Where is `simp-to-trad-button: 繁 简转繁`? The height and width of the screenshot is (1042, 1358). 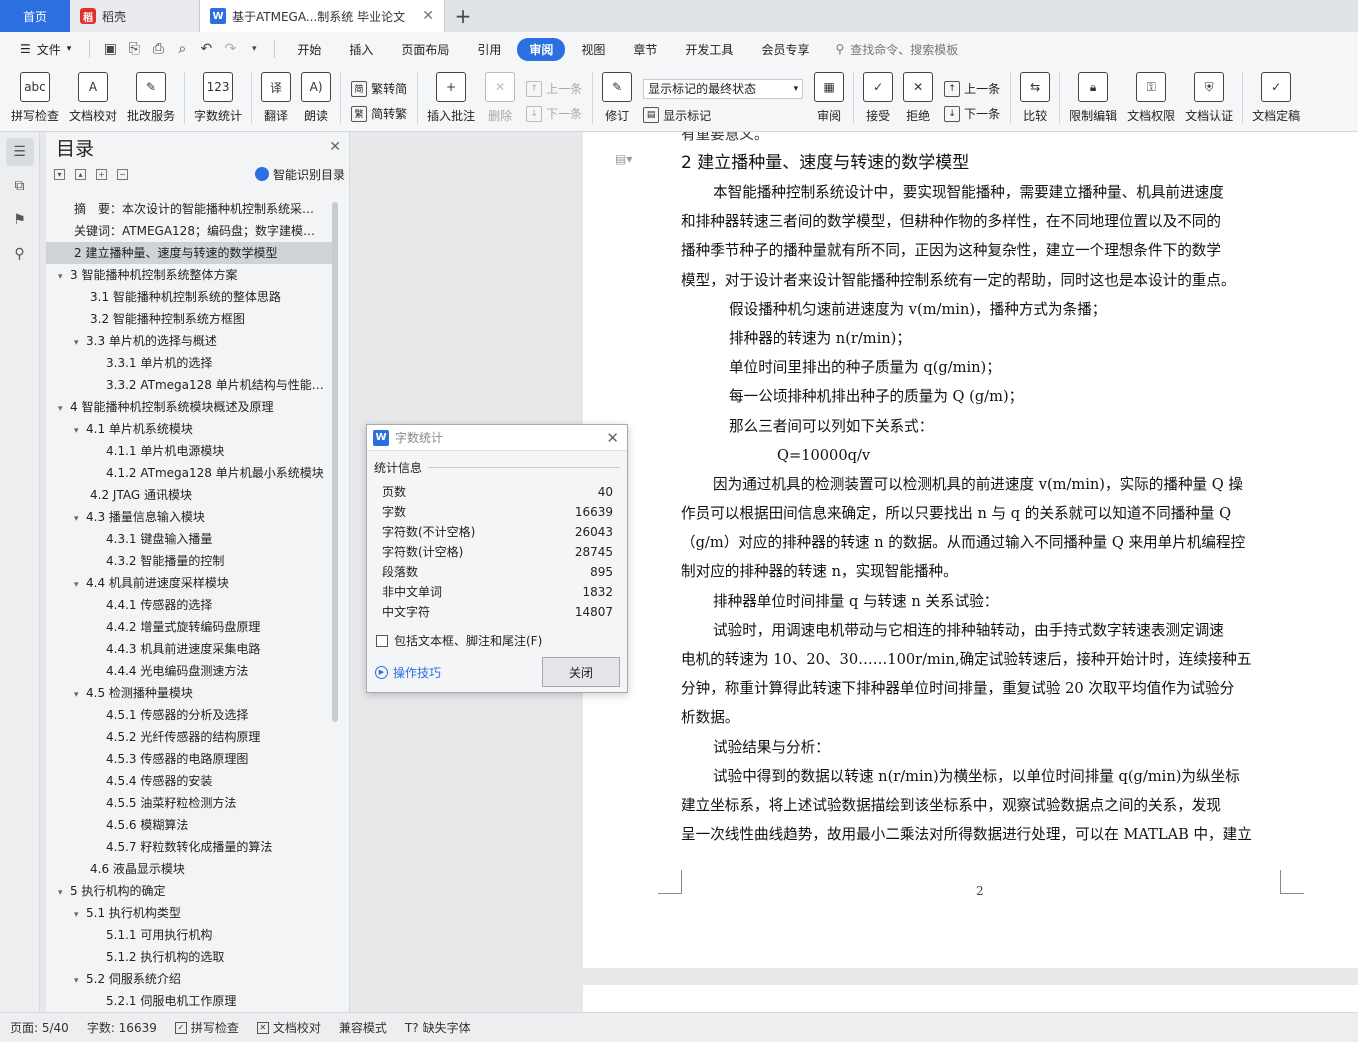 simp-to-trad-button: 繁 简转繁 is located at coordinates (379, 113).